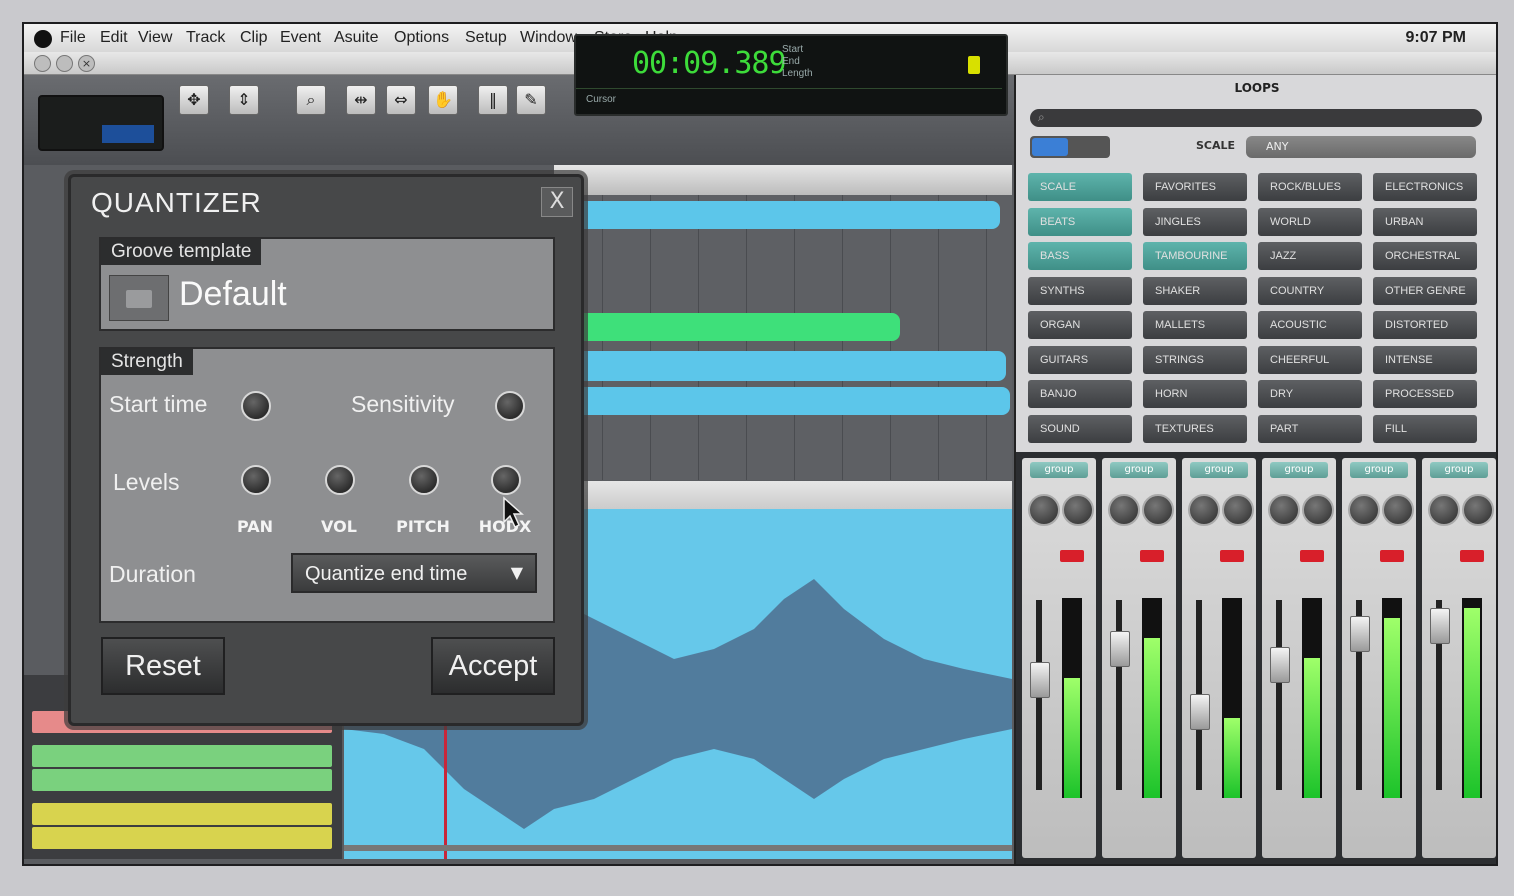 This screenshot has width=1514, height=896. I want to click on menu-track: Track, so click(205, 38).